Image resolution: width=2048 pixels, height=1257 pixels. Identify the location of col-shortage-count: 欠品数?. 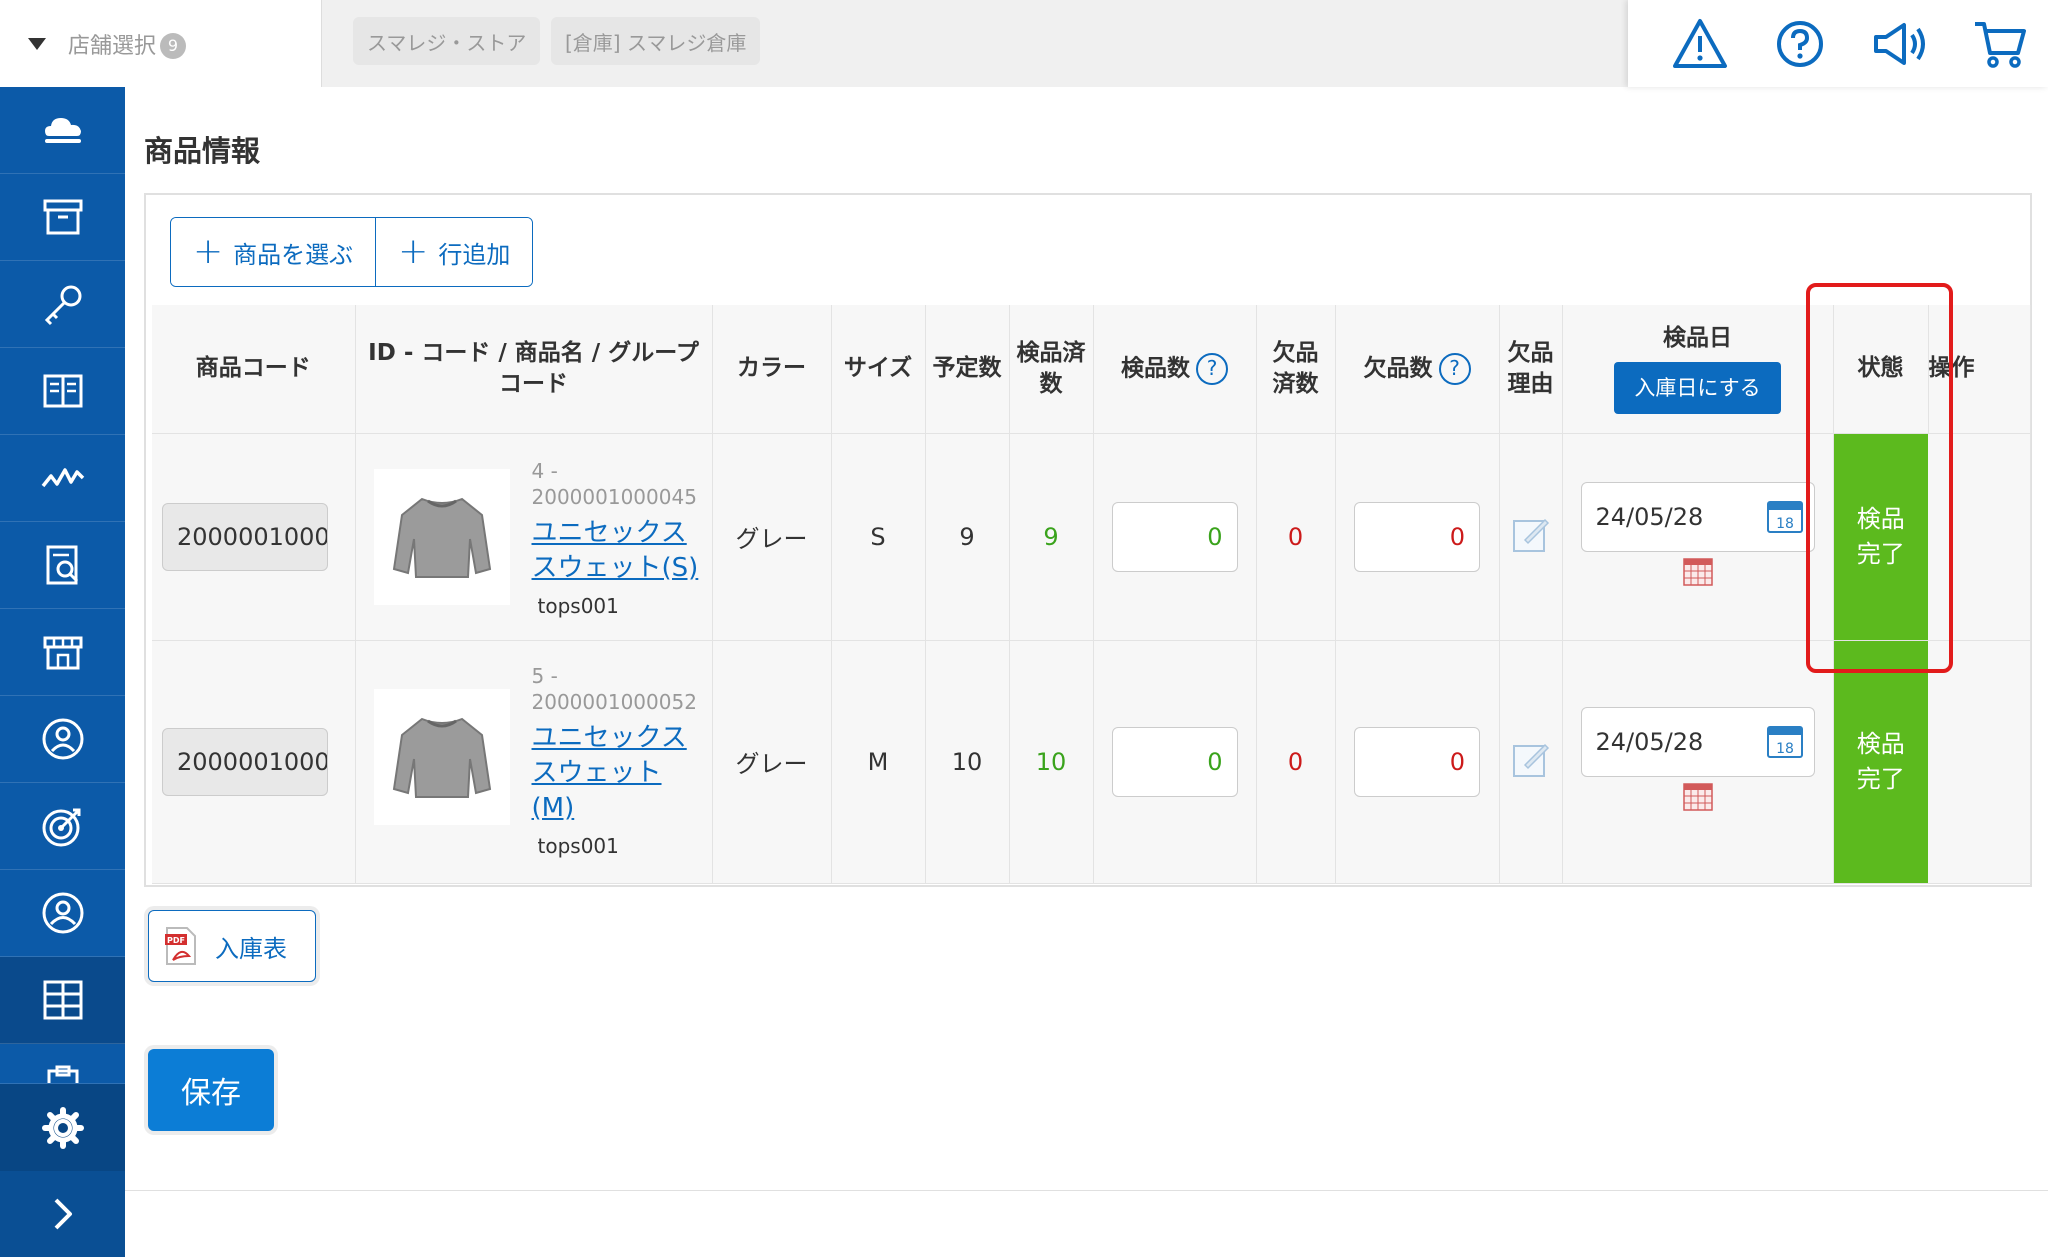
(1417, 369).